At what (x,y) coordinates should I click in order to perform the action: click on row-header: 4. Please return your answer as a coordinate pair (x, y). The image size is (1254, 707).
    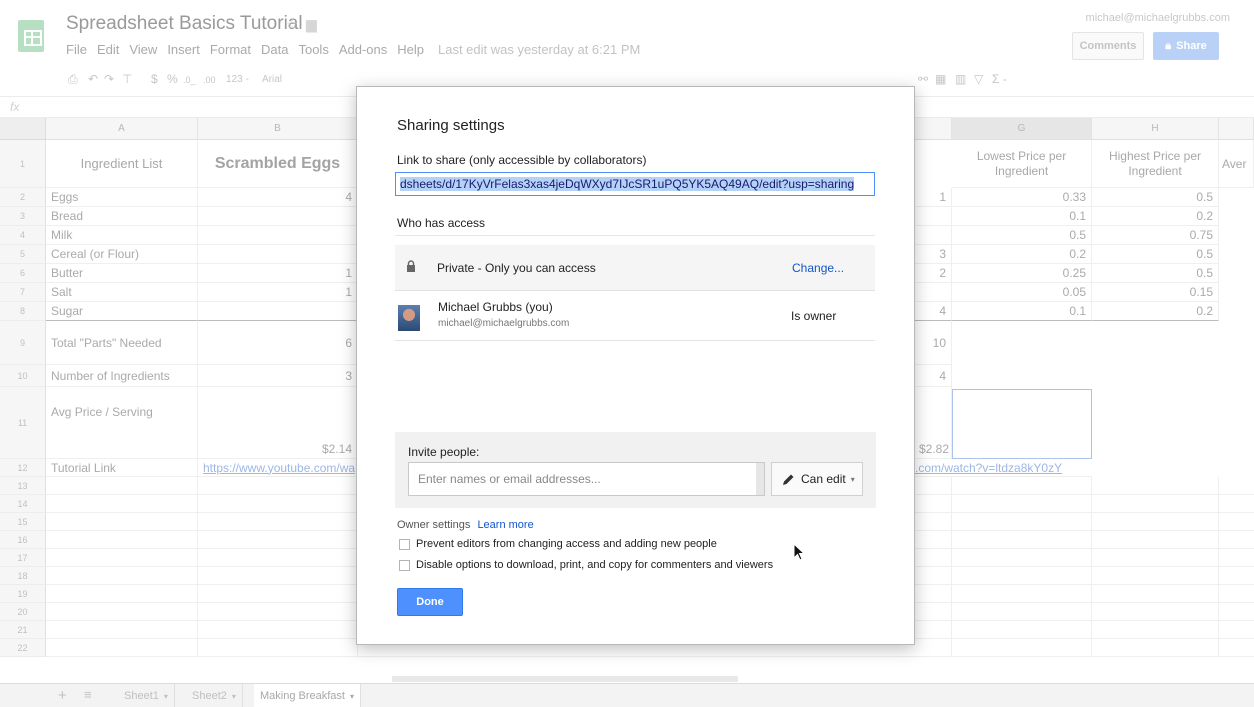
    Looking at the image, I should click on (23, 235).